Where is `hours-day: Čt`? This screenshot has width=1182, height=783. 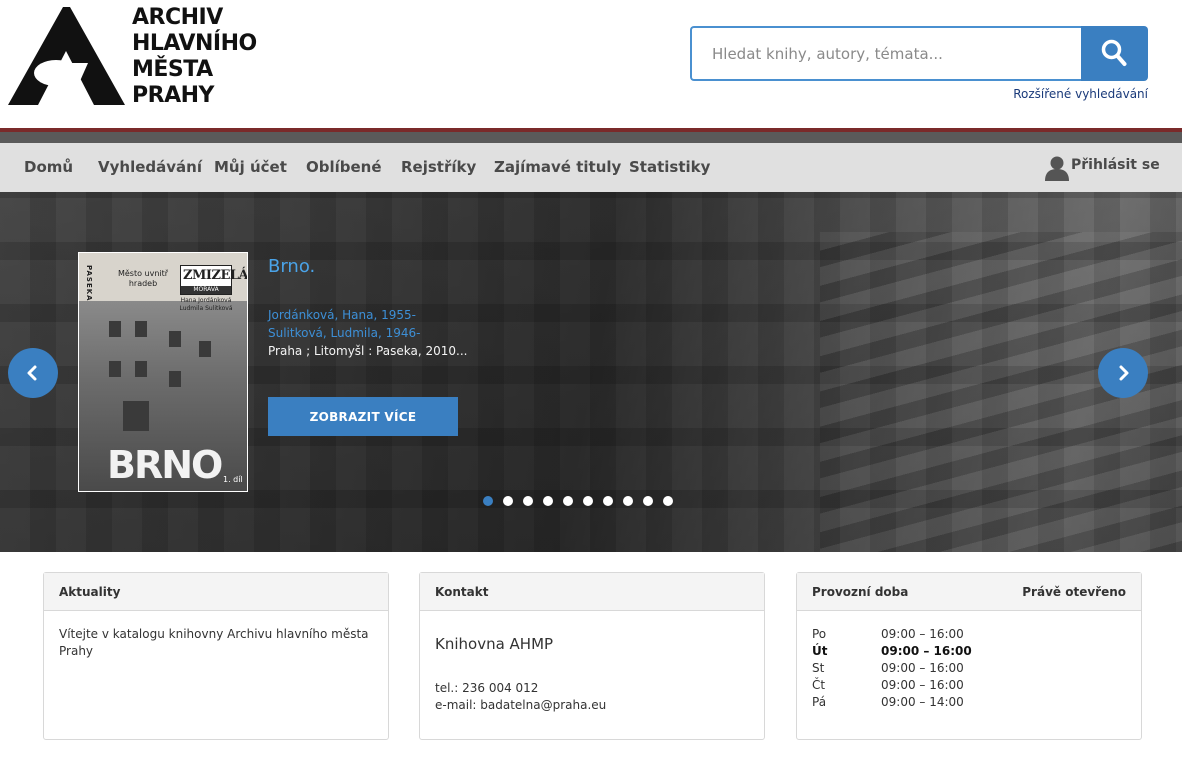
hours-day: Čt is located at coordinates (819, 685).